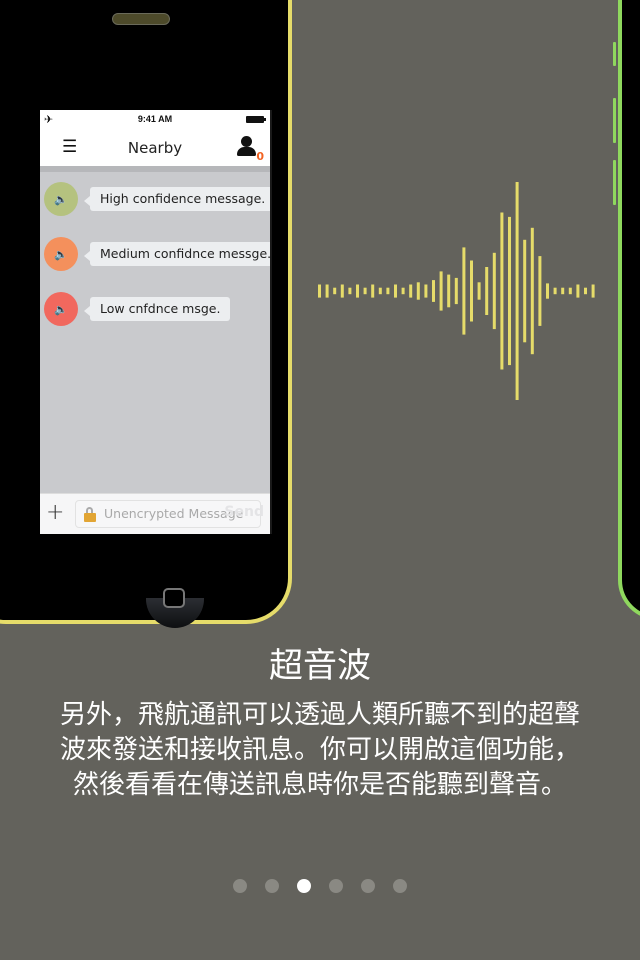 The height and width of the screenshot is (960, 640). I want to click on page-indicator, so click(320, 886).